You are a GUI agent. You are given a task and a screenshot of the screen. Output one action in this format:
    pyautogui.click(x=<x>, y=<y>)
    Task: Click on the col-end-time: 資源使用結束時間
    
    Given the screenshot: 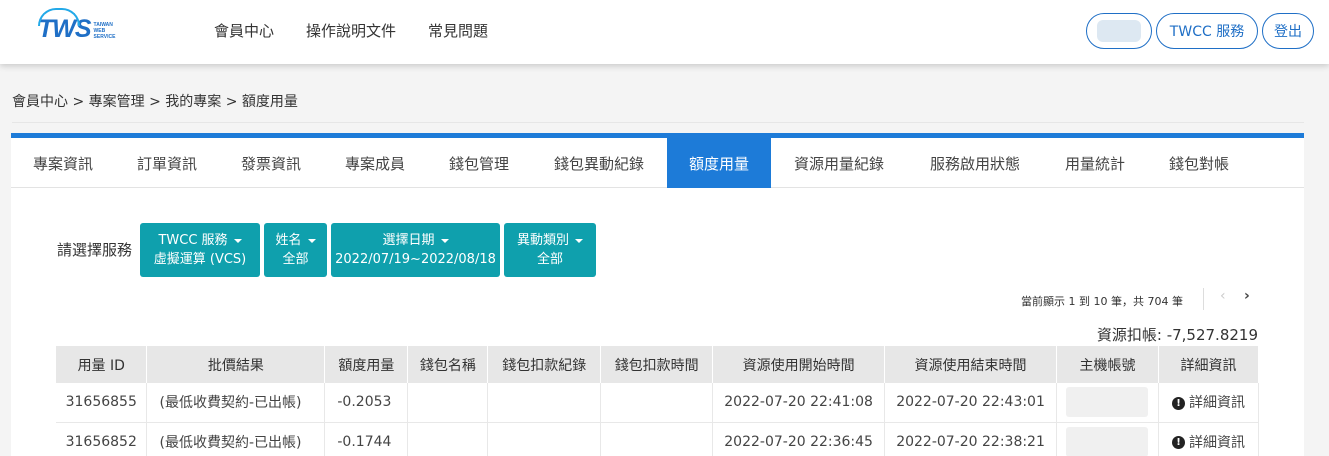 What is the action you would take?
    pyautogui.click(x=970, y=364)
    